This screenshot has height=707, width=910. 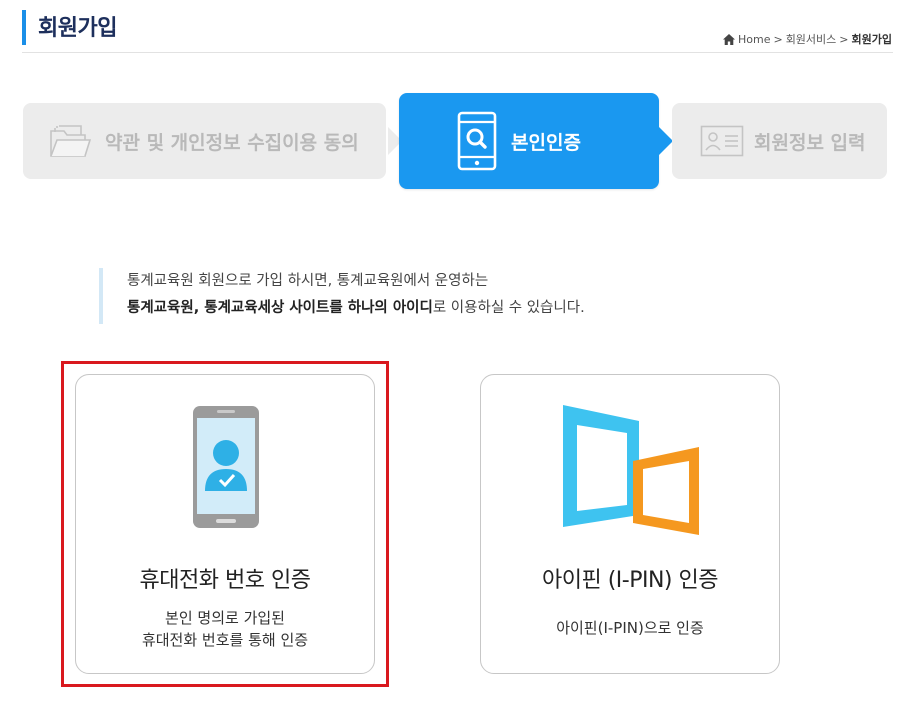 What do you see at coordinates (70, 141) in the screenshot?
I see `folder-icon` at bounding box center [70, 141].